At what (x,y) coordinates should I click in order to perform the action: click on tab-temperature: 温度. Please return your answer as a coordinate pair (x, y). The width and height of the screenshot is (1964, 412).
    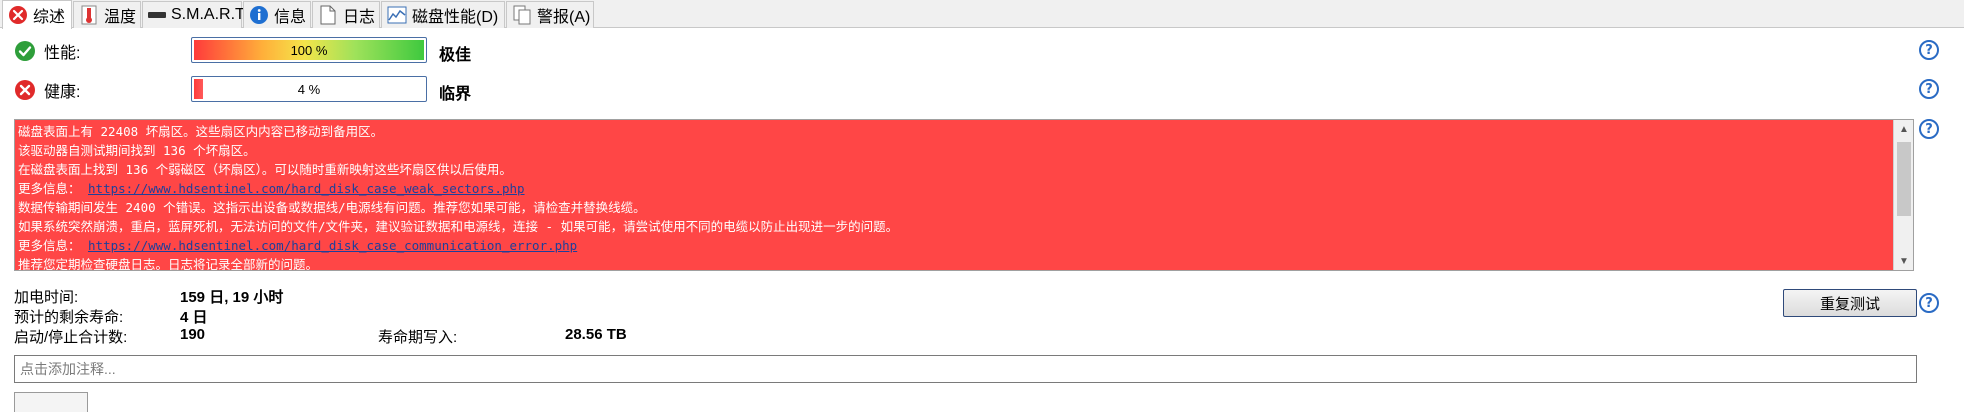
    Looking at the image, I should click on (107, 14).